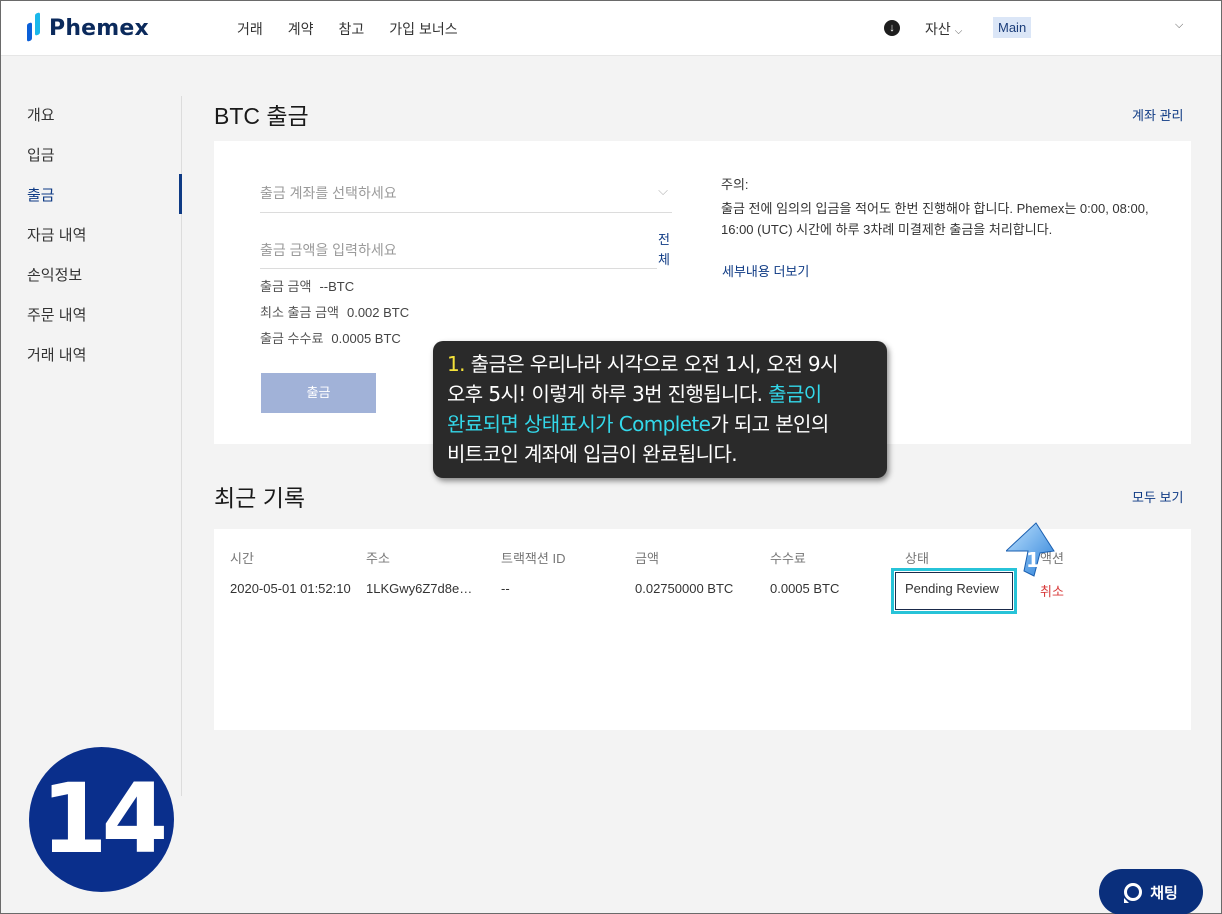 This screenshot has width=1222, height=914. What do you see at coordinates (592, 454) in the screenshot?
I see `callout-line-4: 비트코인 계좌에 입금이 완료됩니다.` at bounding box center [592, 454].